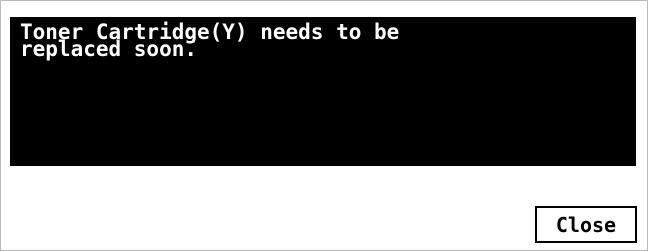 The height and width of the screenshot is (251, 648). Describe the element at coordinates (586, 224) in the screenshot. I see `close-button: Close` at that location.